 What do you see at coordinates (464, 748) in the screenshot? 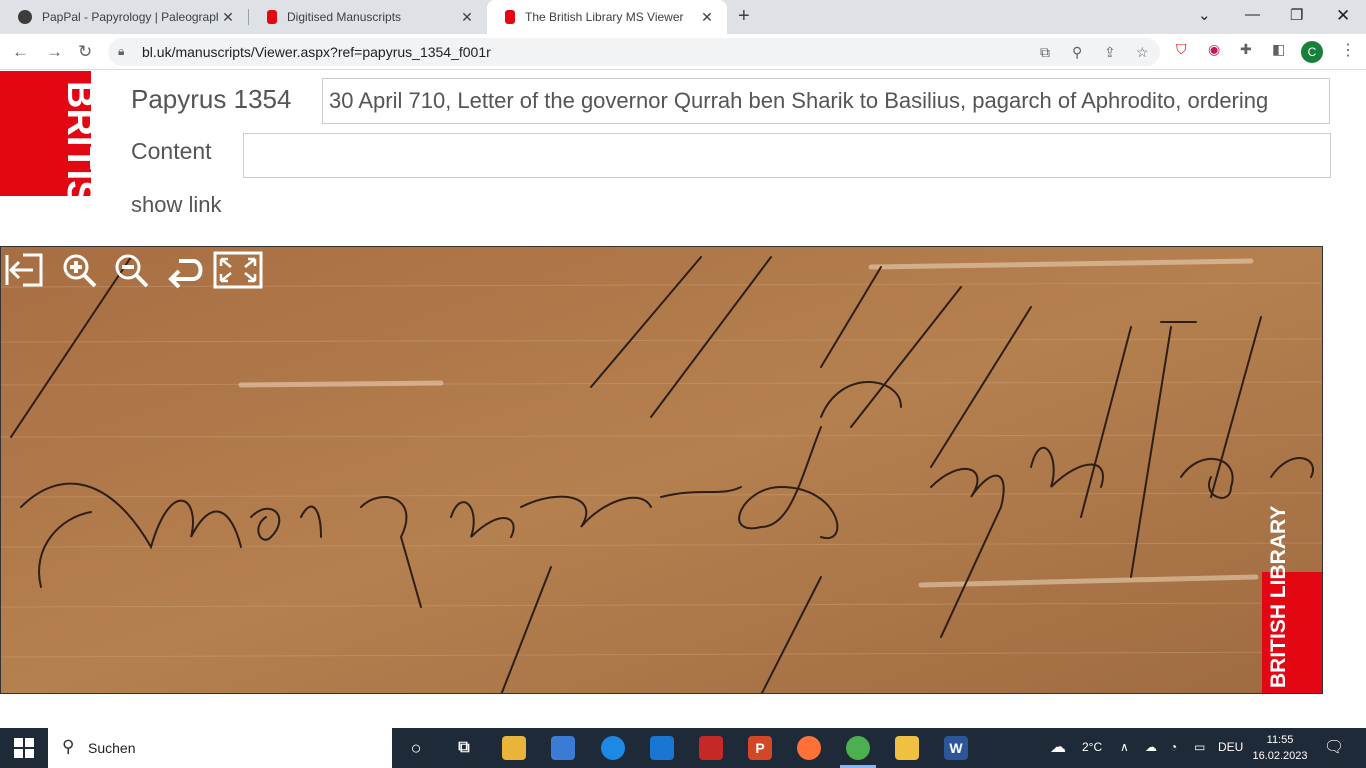
I see `task-view-icon: ⧉` at bounding box center [464, 748].